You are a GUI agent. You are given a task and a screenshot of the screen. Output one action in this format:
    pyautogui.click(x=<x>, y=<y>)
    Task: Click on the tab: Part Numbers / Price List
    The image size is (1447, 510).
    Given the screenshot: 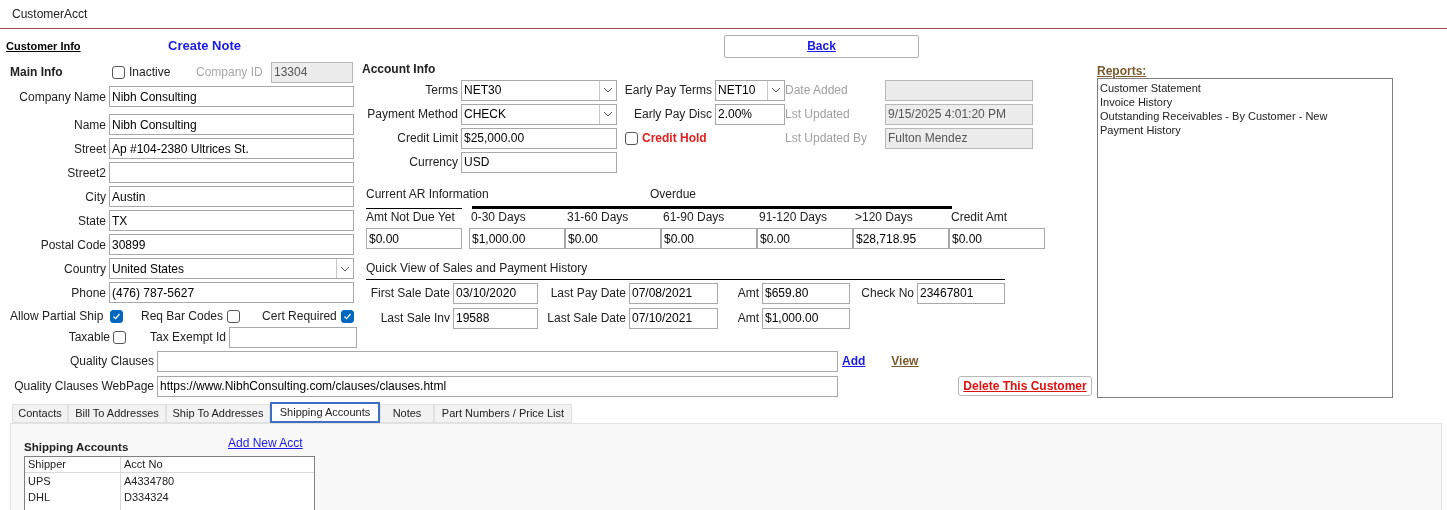 What is the action you would take?
    pyautogui.click(x=503, y=413)
    